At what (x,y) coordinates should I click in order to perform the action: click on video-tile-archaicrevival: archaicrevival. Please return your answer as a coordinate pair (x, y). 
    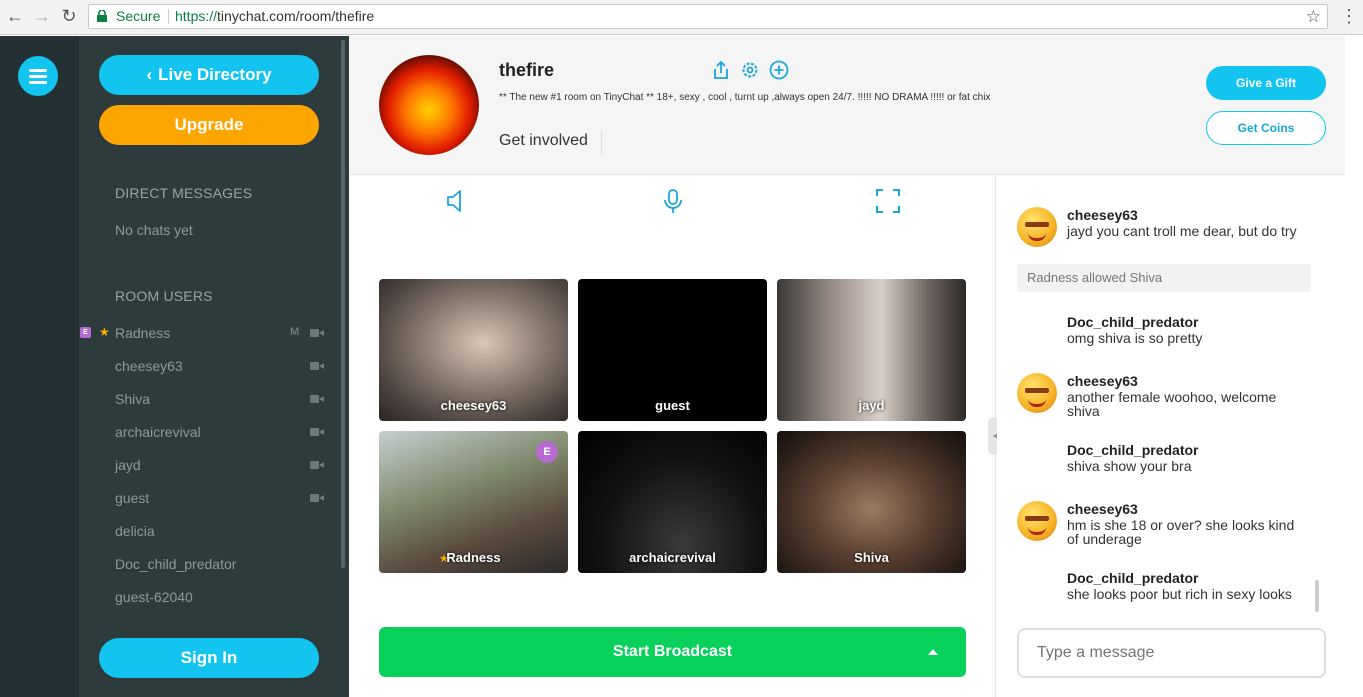
    Looking at the image, I should click on (672, 502).